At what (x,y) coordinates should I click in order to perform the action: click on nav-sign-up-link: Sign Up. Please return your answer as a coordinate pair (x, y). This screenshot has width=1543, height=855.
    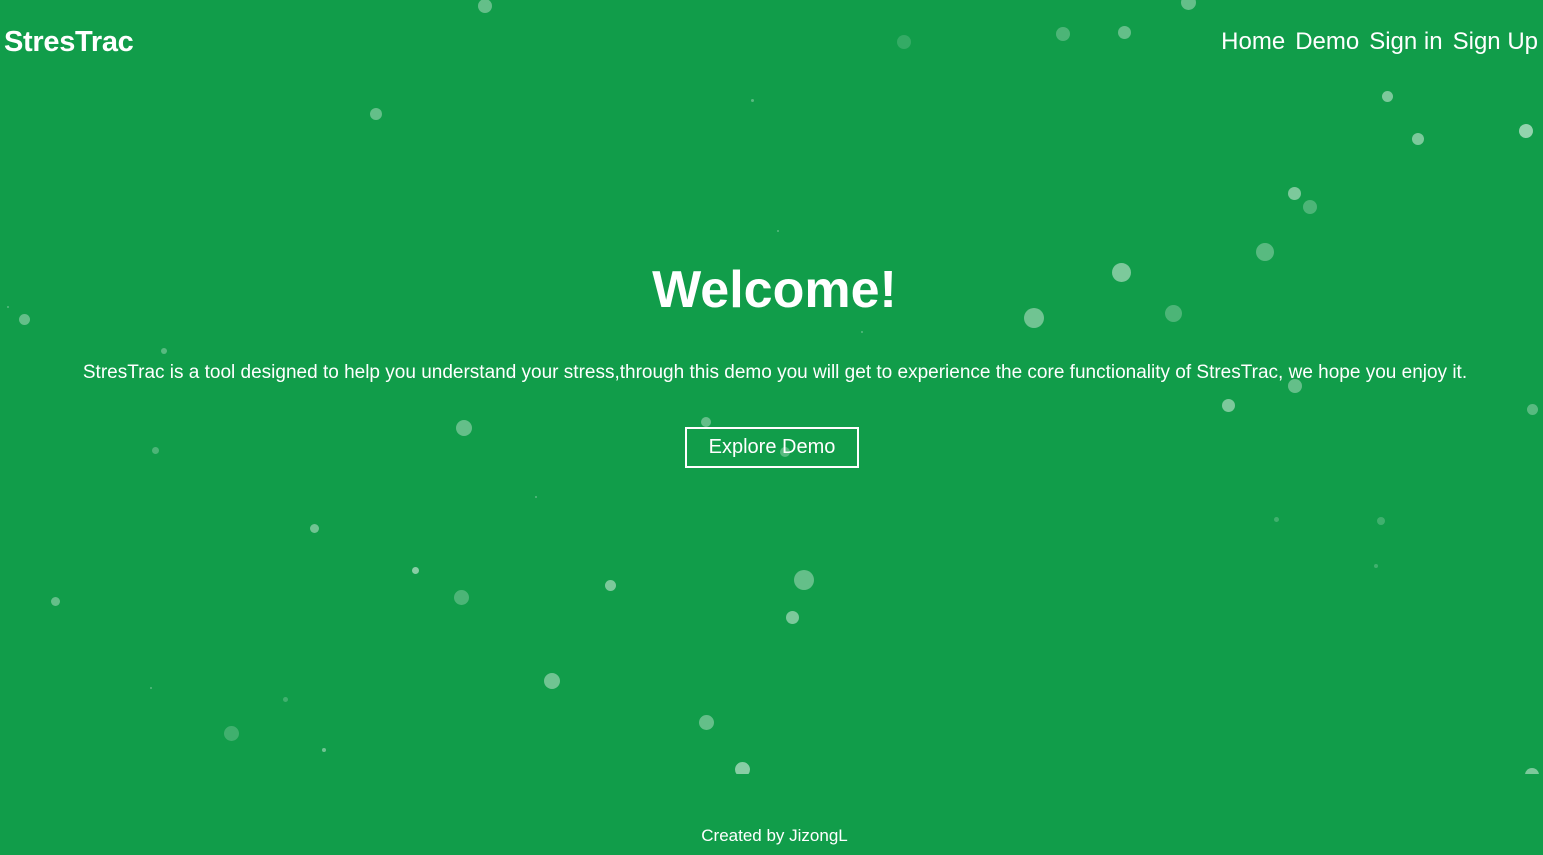
    Looking at the image, I should click on (1495, 42).